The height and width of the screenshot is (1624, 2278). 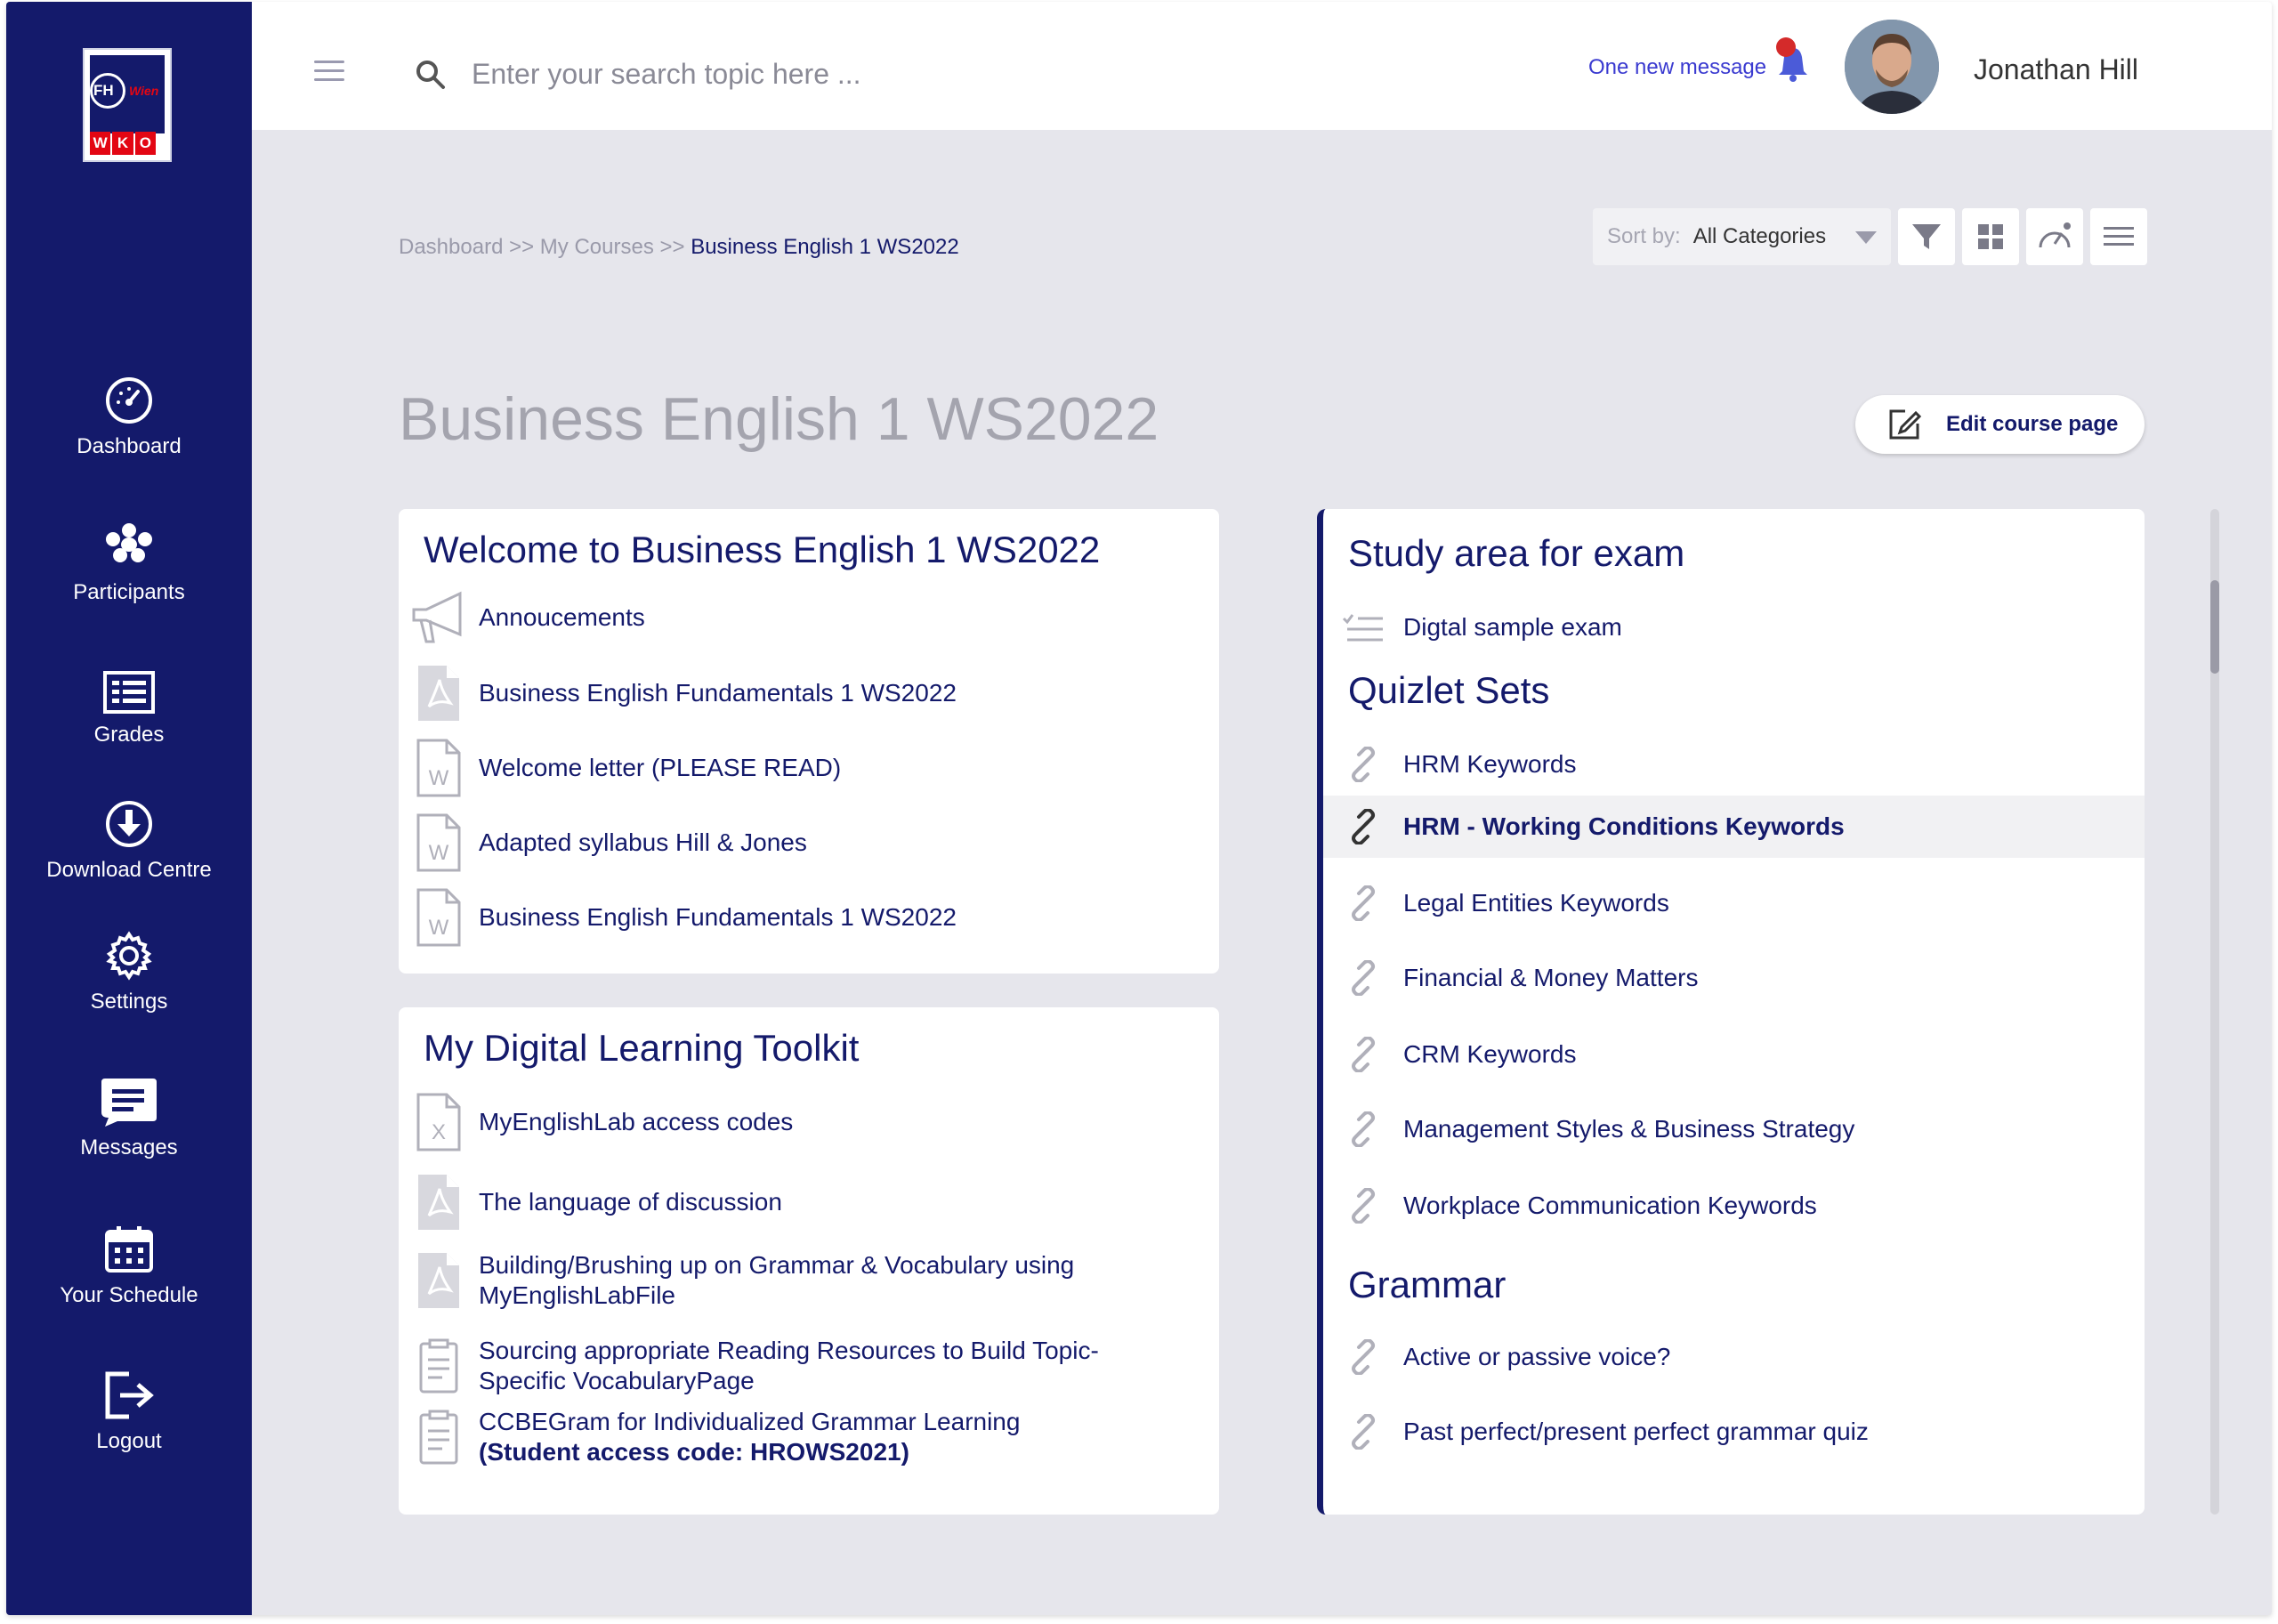 What do you see at coordinates (129, 735) in the screenshot?
I see `sidebar-item-label: Grades` at bounding box center [129, 735].